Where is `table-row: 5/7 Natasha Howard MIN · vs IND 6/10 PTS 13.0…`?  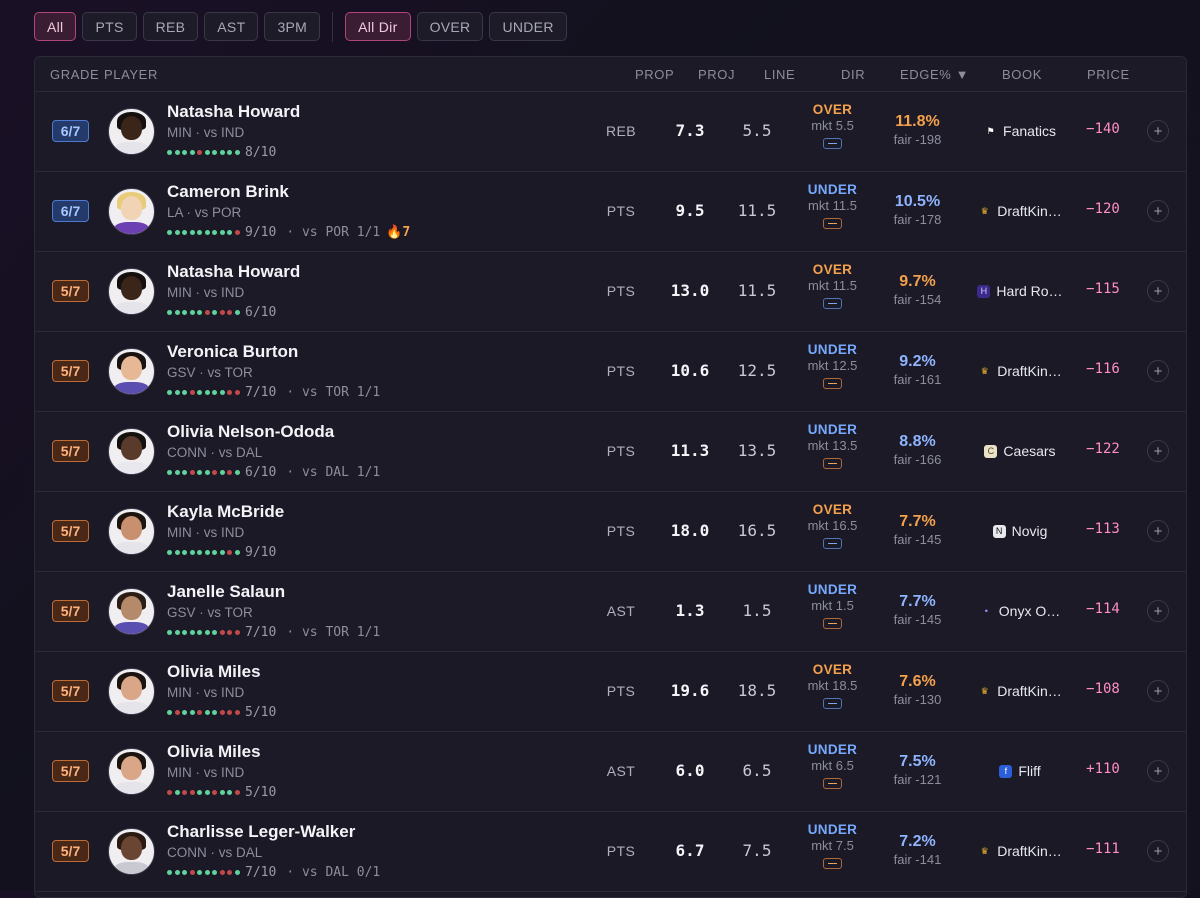
table-row: 5/7 Natasha Howard MIN · vs IND 6/10 PTS 13.0… is located at coordinates (610, 292).